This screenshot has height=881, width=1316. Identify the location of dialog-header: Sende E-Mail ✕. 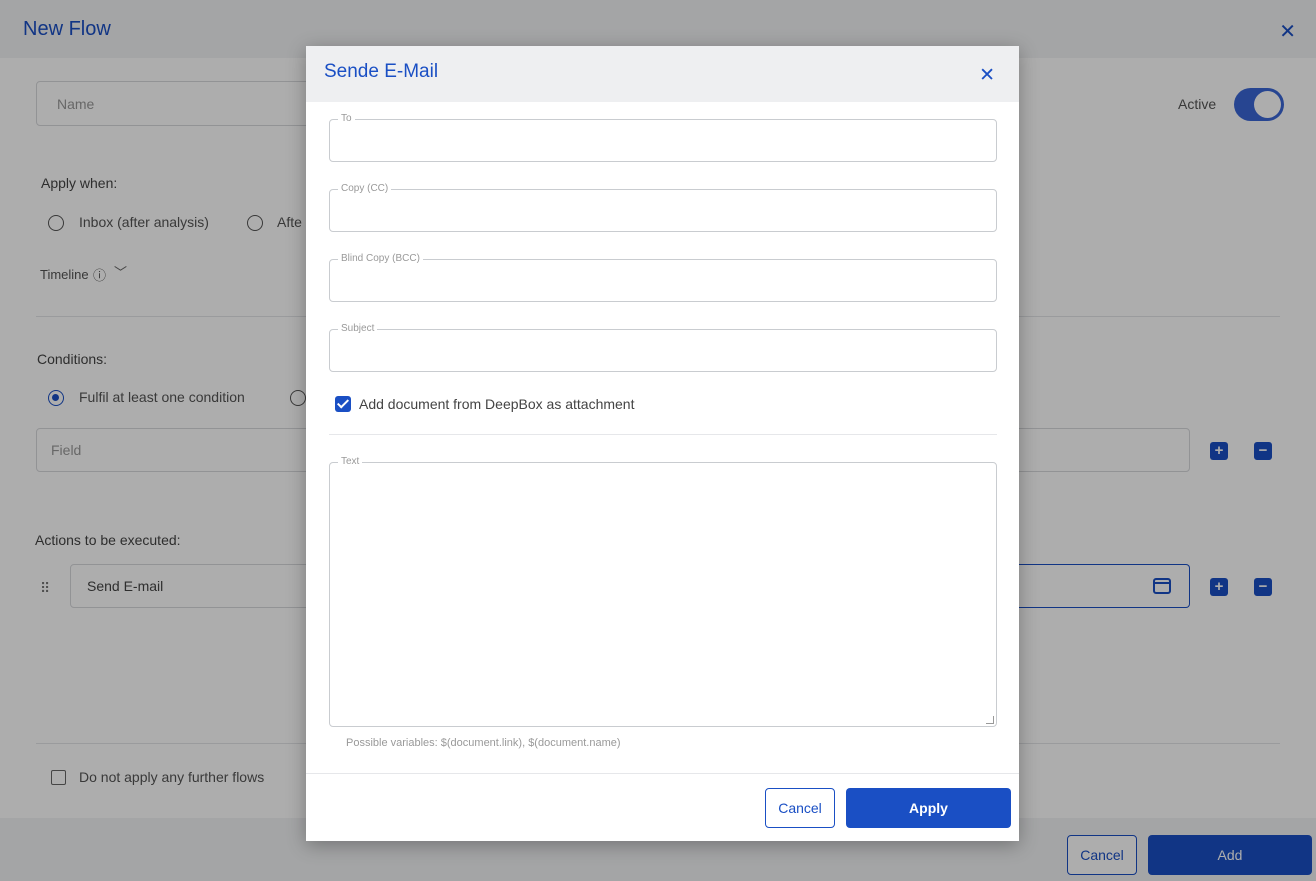
(662, 74).